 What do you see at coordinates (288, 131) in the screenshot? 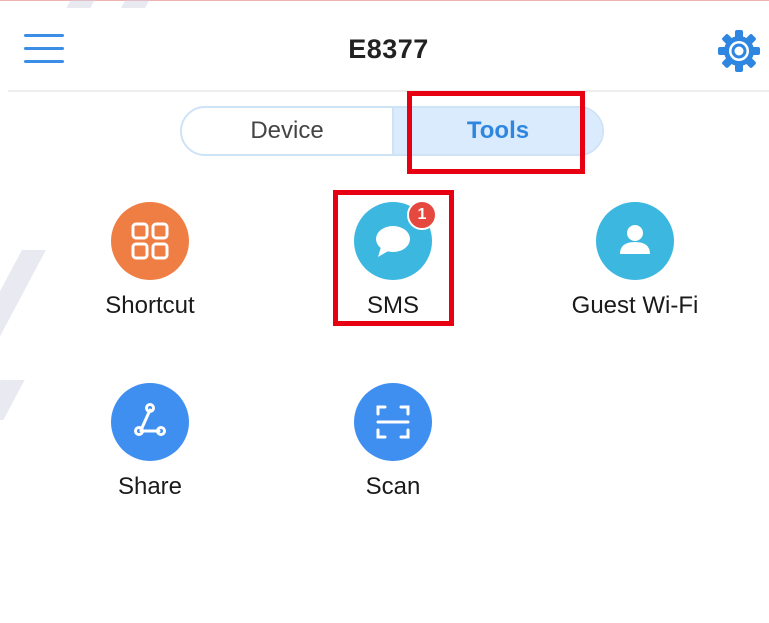
I see `tab-device: Device` at bounding box center [288, 131].